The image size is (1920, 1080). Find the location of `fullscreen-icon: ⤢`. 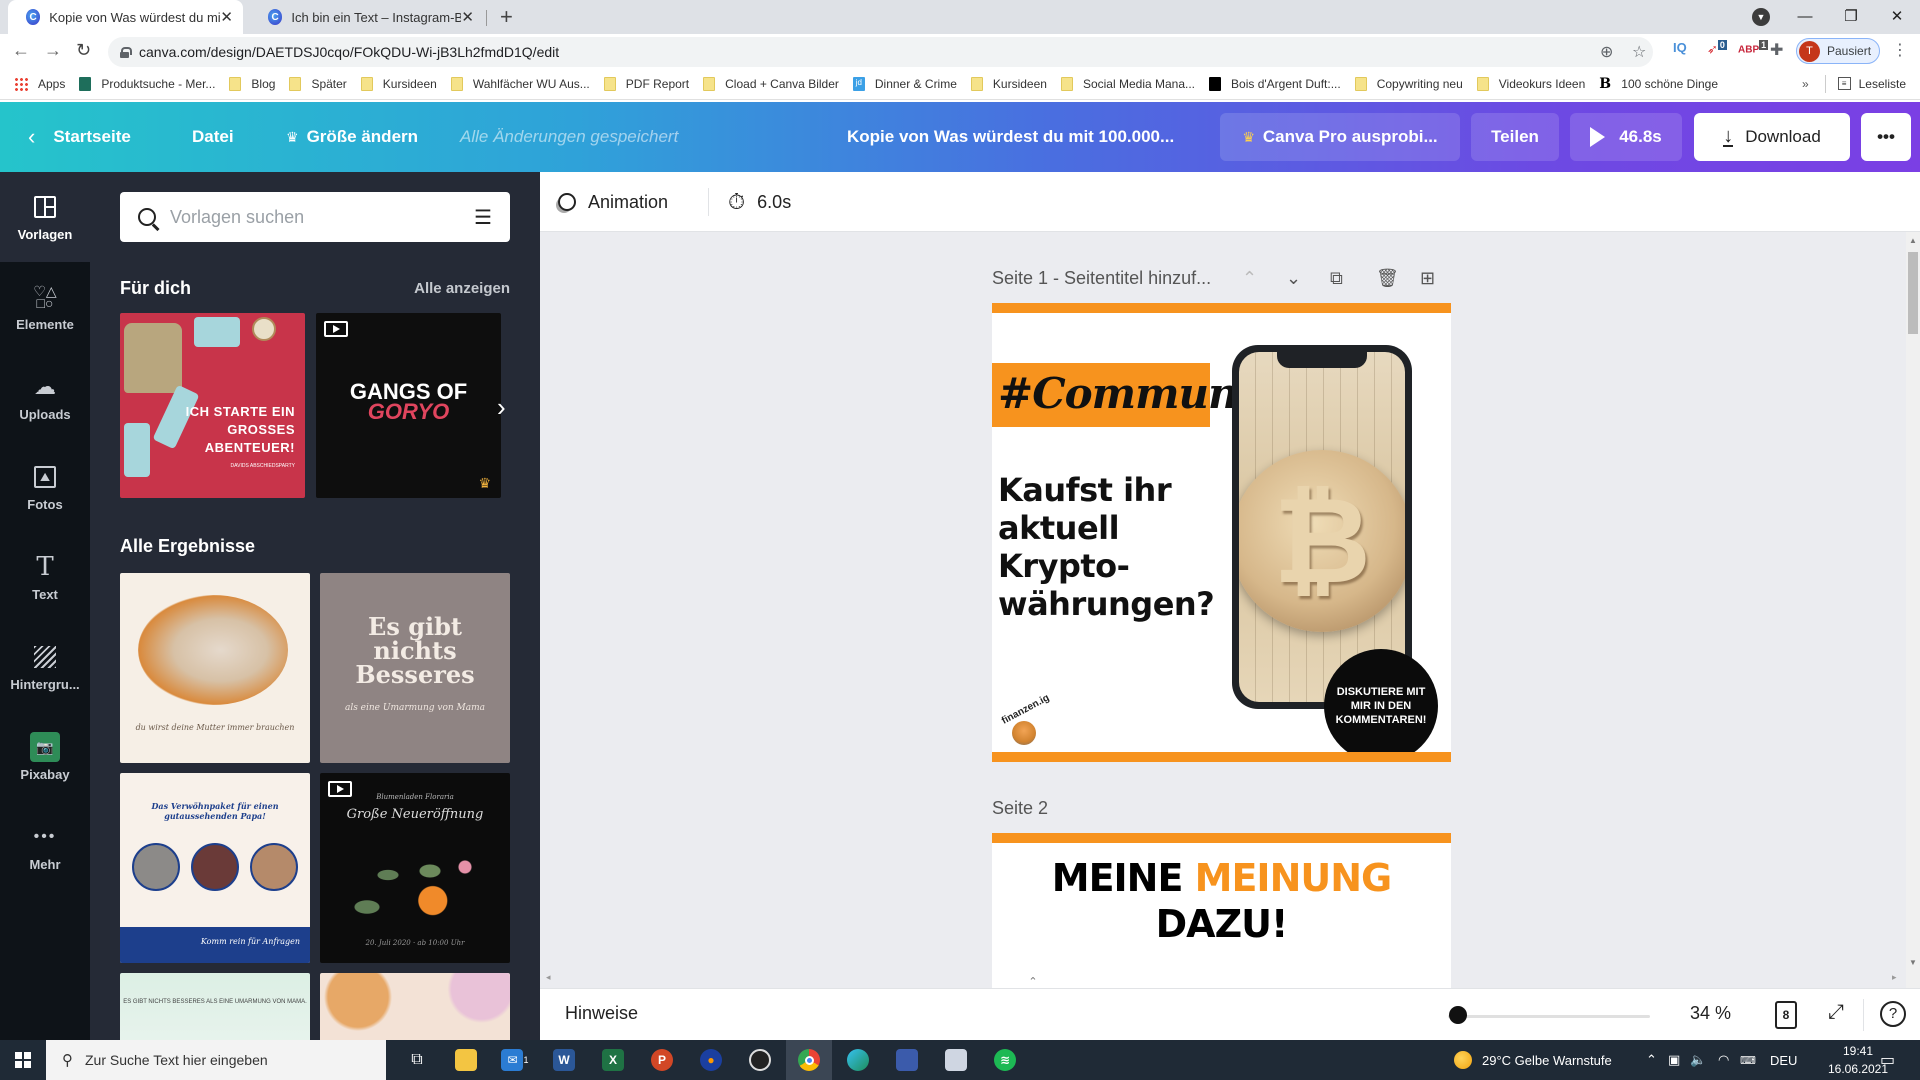

fullscreen-icon: ⤢ is located at coordinates (1836, 1012).